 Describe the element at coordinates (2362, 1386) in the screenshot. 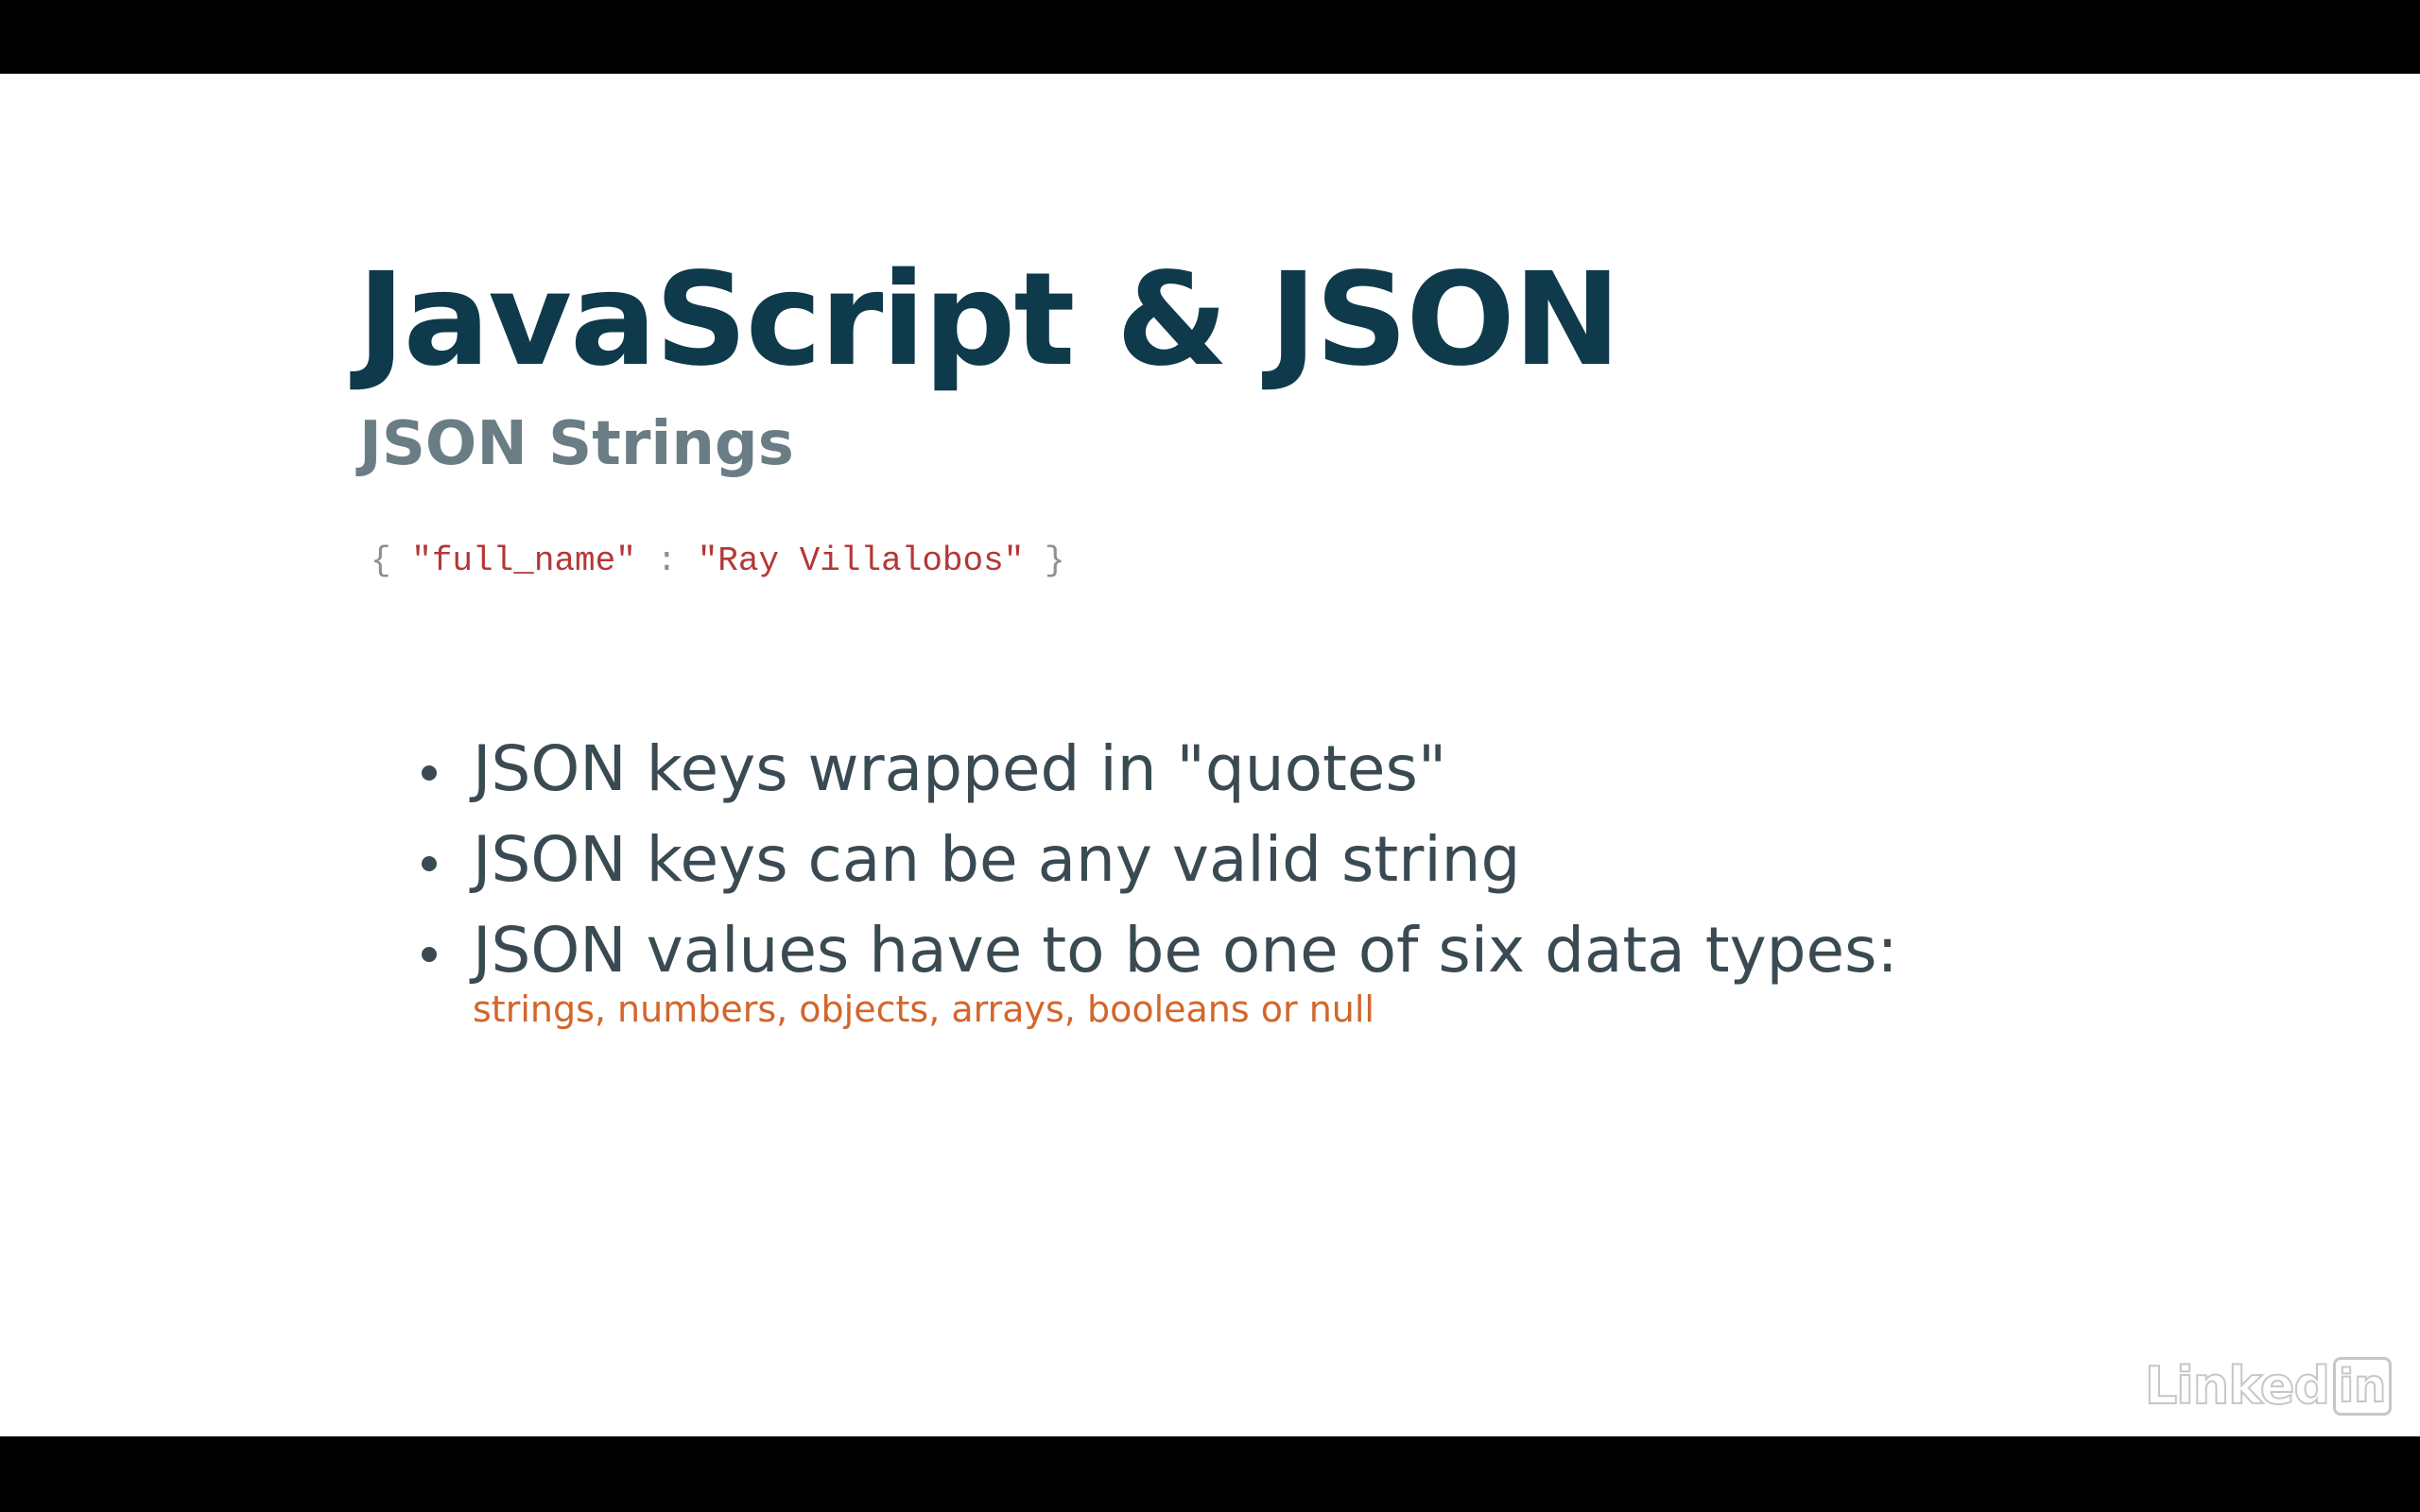

I see `linkedin-logo-icon: in` at that location.